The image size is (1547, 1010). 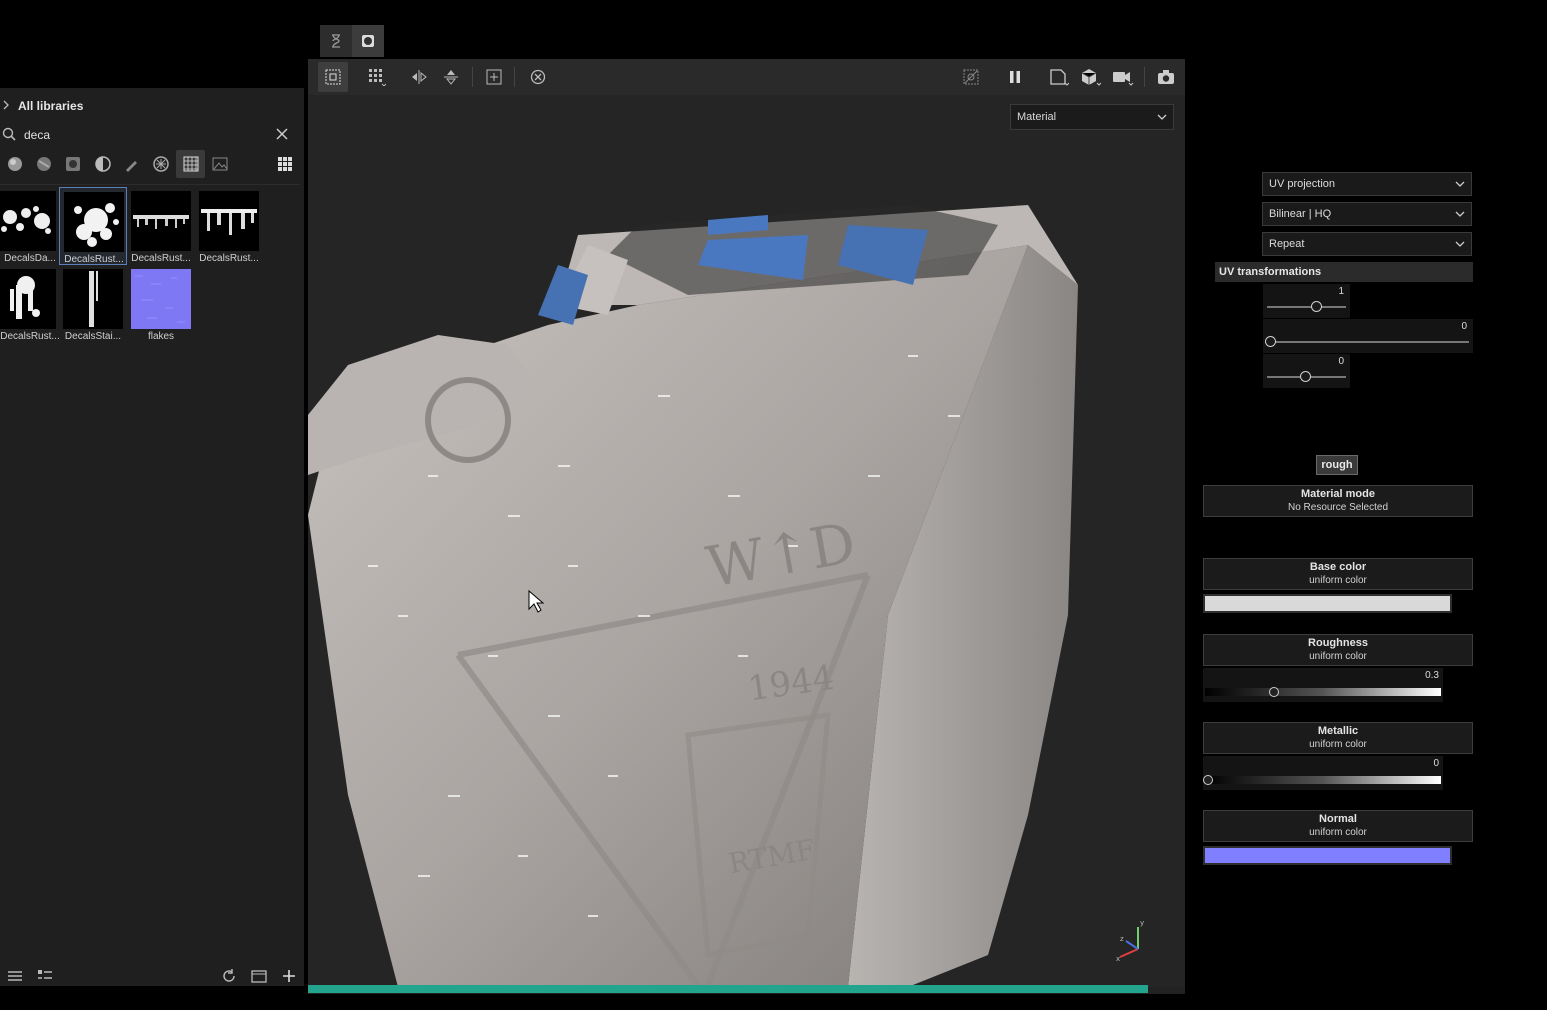 I want to click on uv-scale-slider: 1, so click(x=1306, y=301).